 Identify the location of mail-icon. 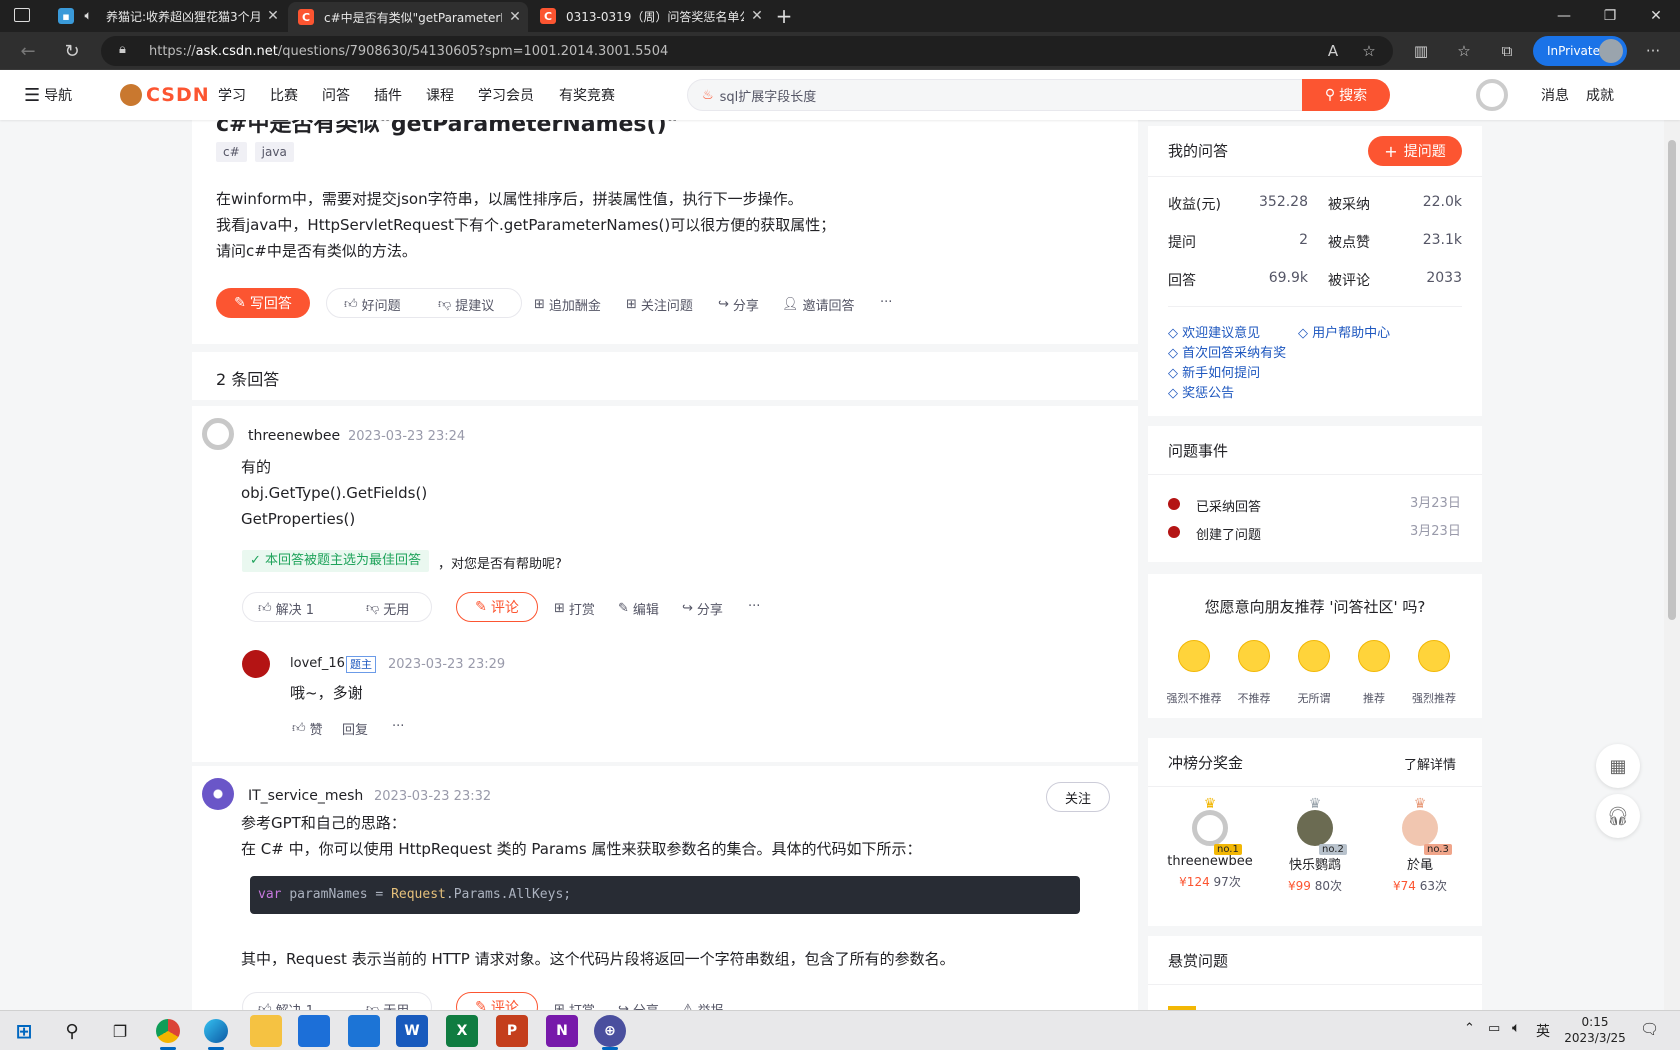
(364, 1031).